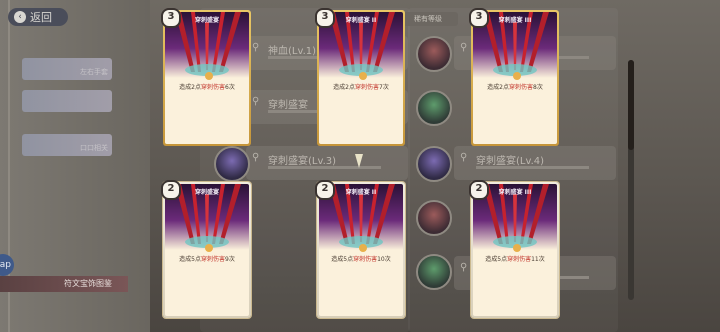 The height and width of the screenshot is (332, 720). I want to click on card-face: 穿刺盛宴 III 造成2点穿刺伤害8次, so click(515, 78).